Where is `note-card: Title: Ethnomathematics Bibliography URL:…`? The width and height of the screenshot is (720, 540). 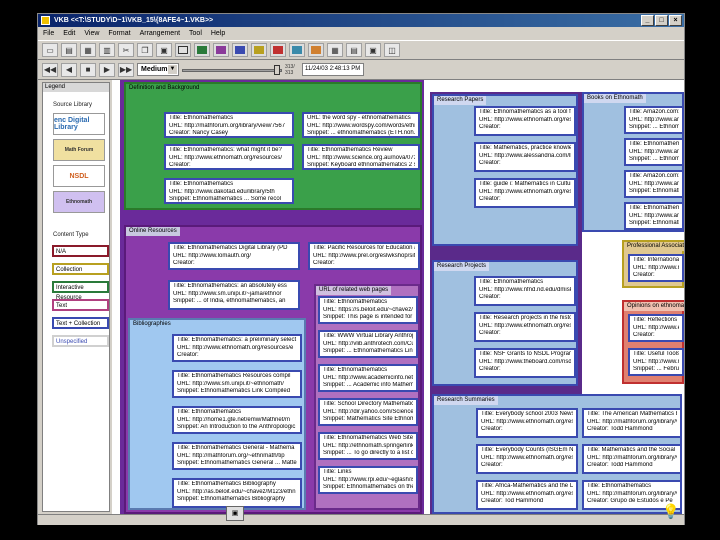 note-card: Title: Ethnomathematics Bibliography URL:… is located at coordinates (237, 493).